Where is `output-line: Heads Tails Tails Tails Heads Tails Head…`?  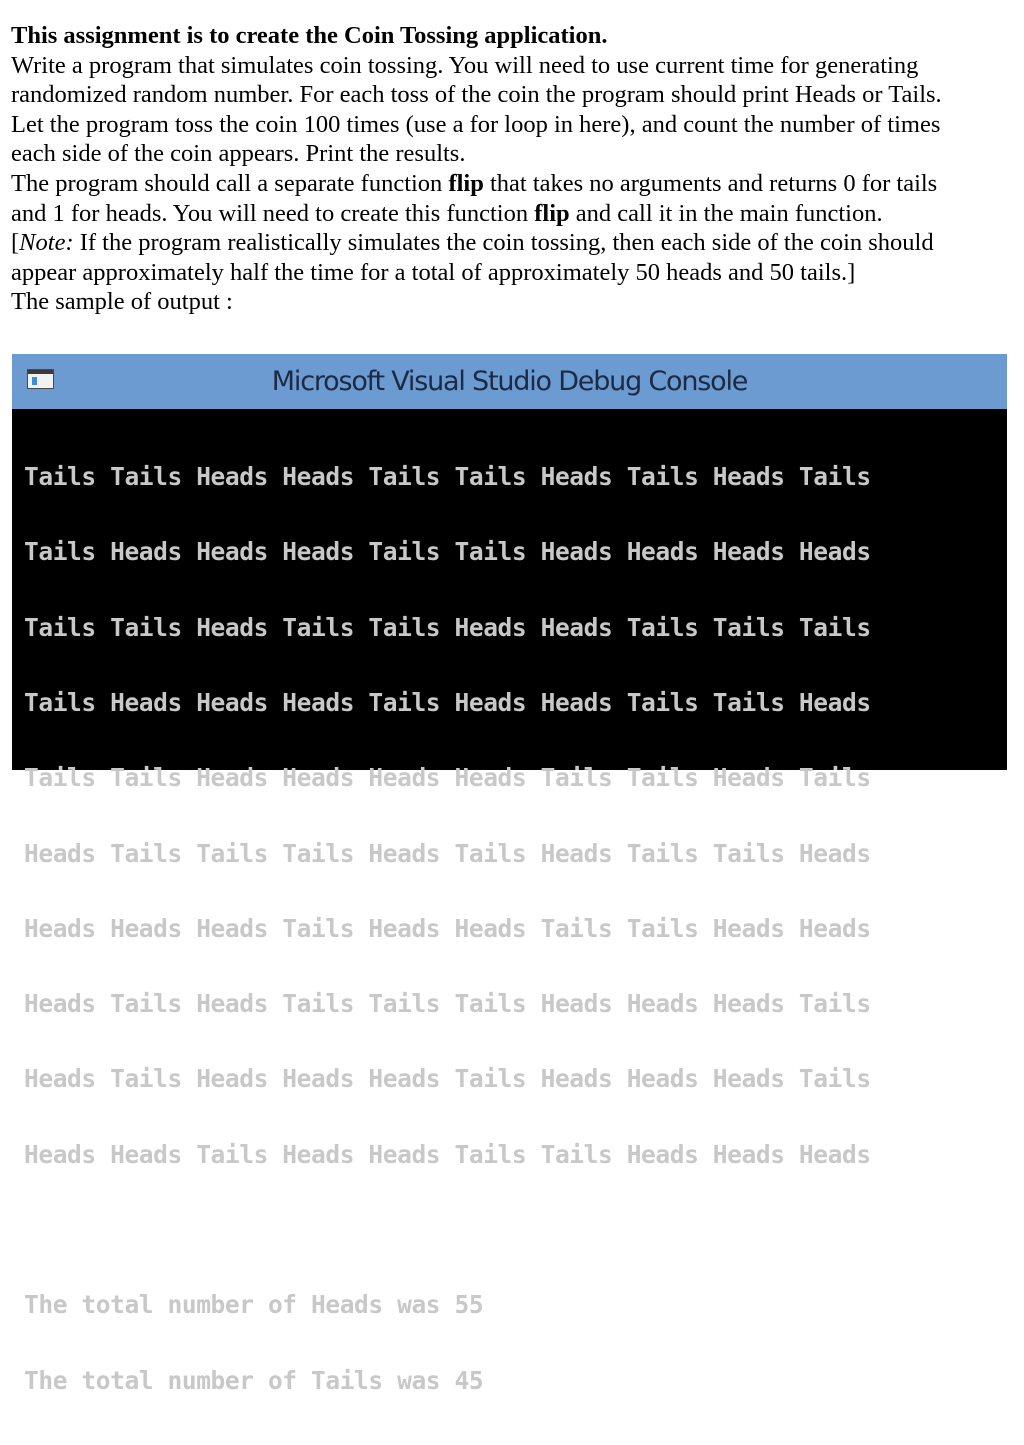
output-line: Heads Tails Tails Tails Heads Tails Head… is located at coordinates (447, 853).